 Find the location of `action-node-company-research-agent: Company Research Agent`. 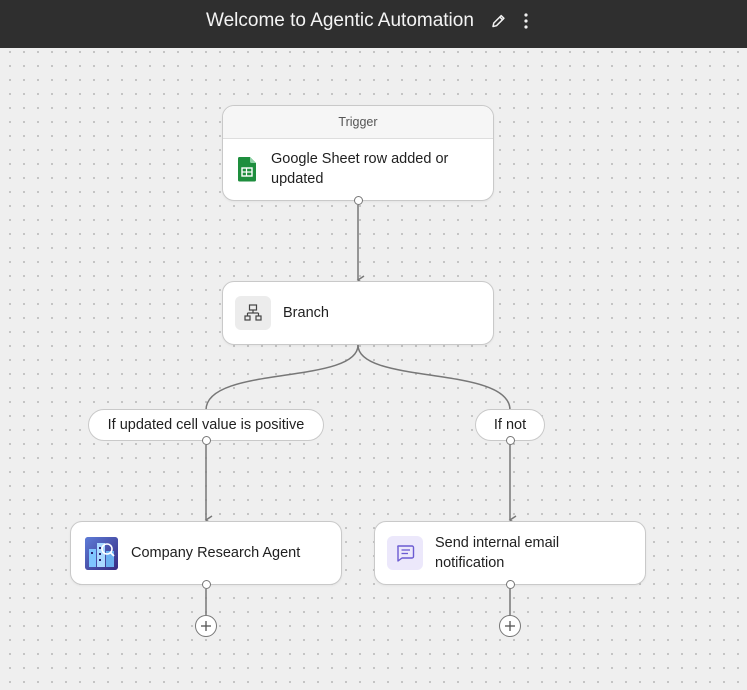

action-node-company-research-agent: Company Research Agent is located at coordinates (206, 553).